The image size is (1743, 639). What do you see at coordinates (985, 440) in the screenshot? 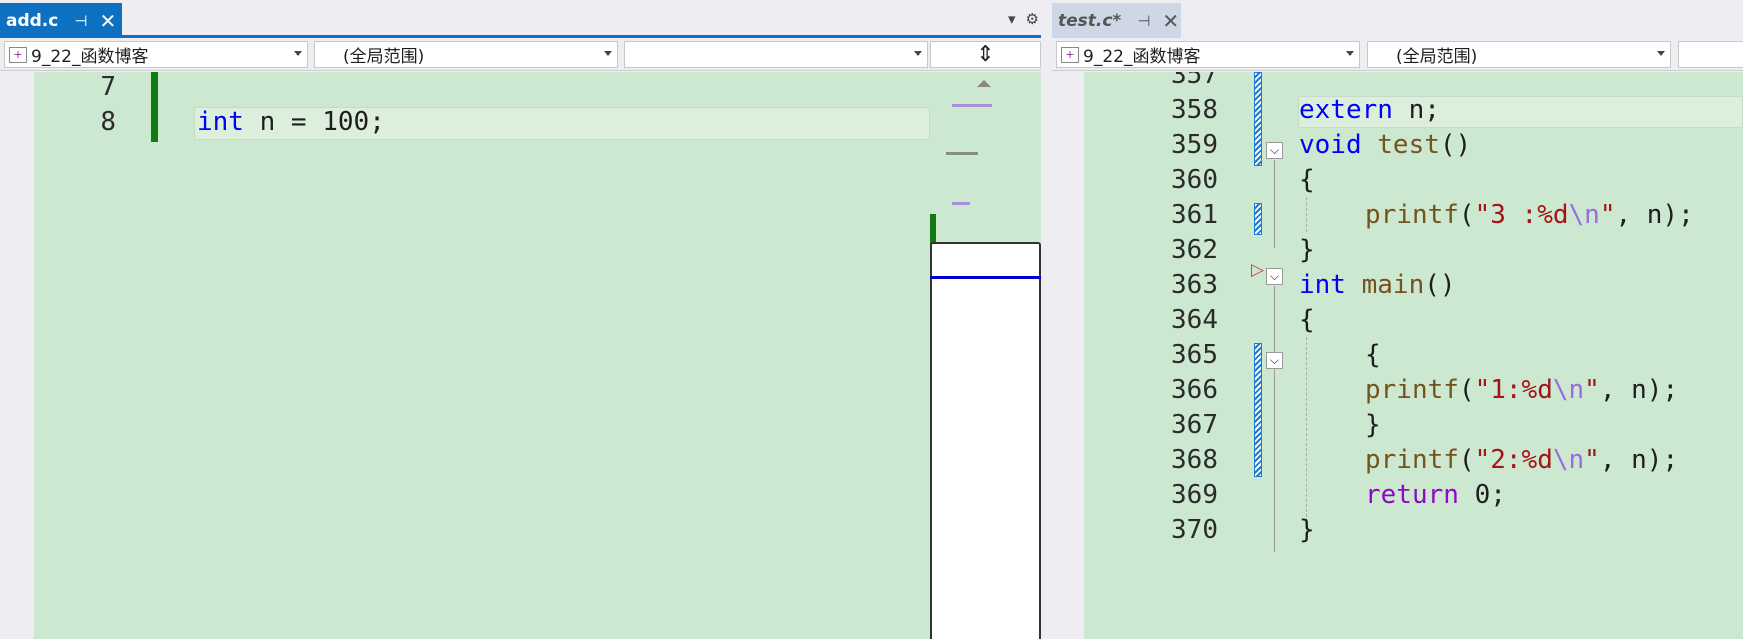
I see `minimap-viewport` at bounding box center [985, 440].